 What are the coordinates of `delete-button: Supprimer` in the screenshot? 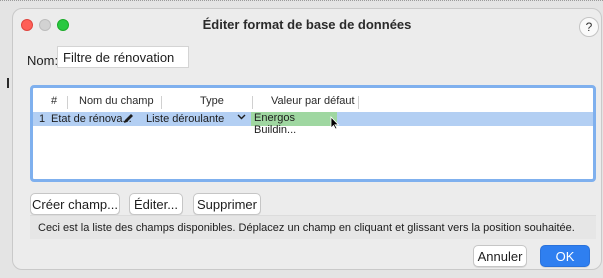 It's located at (227, 204).